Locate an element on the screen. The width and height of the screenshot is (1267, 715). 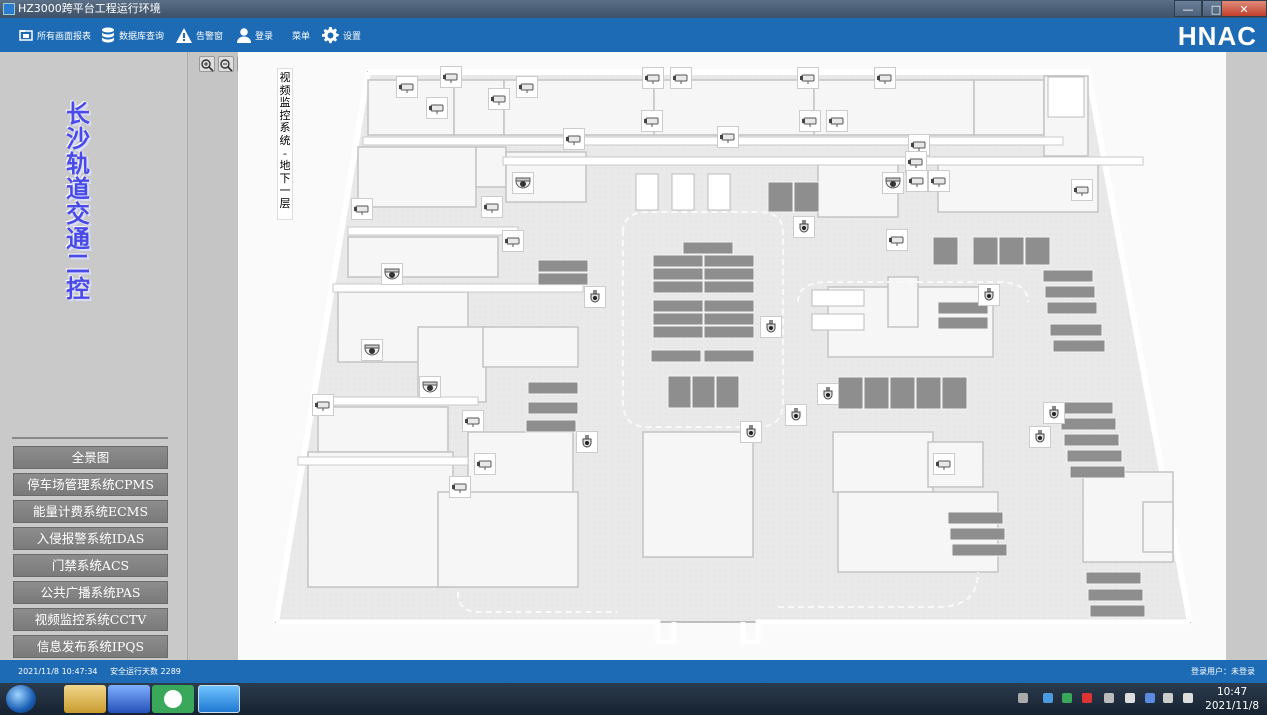
station-title: 长沙轨道交通二控 is located at coordinates (78, 201).